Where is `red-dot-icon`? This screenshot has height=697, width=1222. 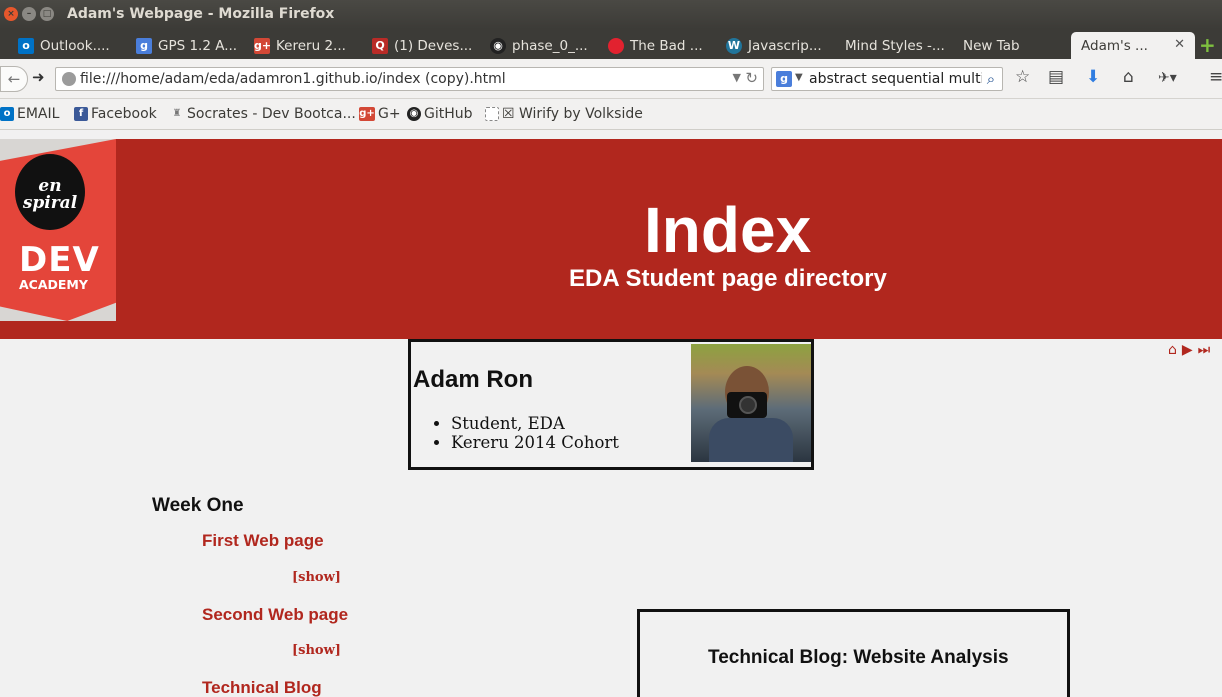
red-dot-icon is located at coordinates (616, 45).